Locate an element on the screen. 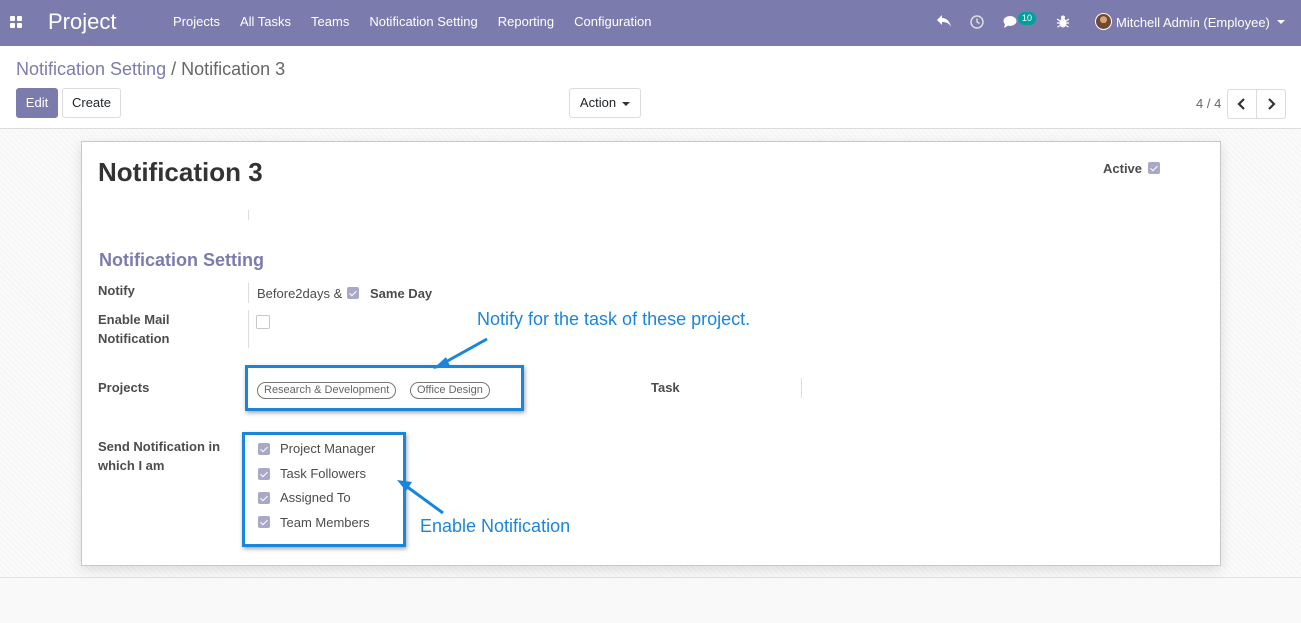  notify-value: Before2days & is located at coordinates (300, 293).